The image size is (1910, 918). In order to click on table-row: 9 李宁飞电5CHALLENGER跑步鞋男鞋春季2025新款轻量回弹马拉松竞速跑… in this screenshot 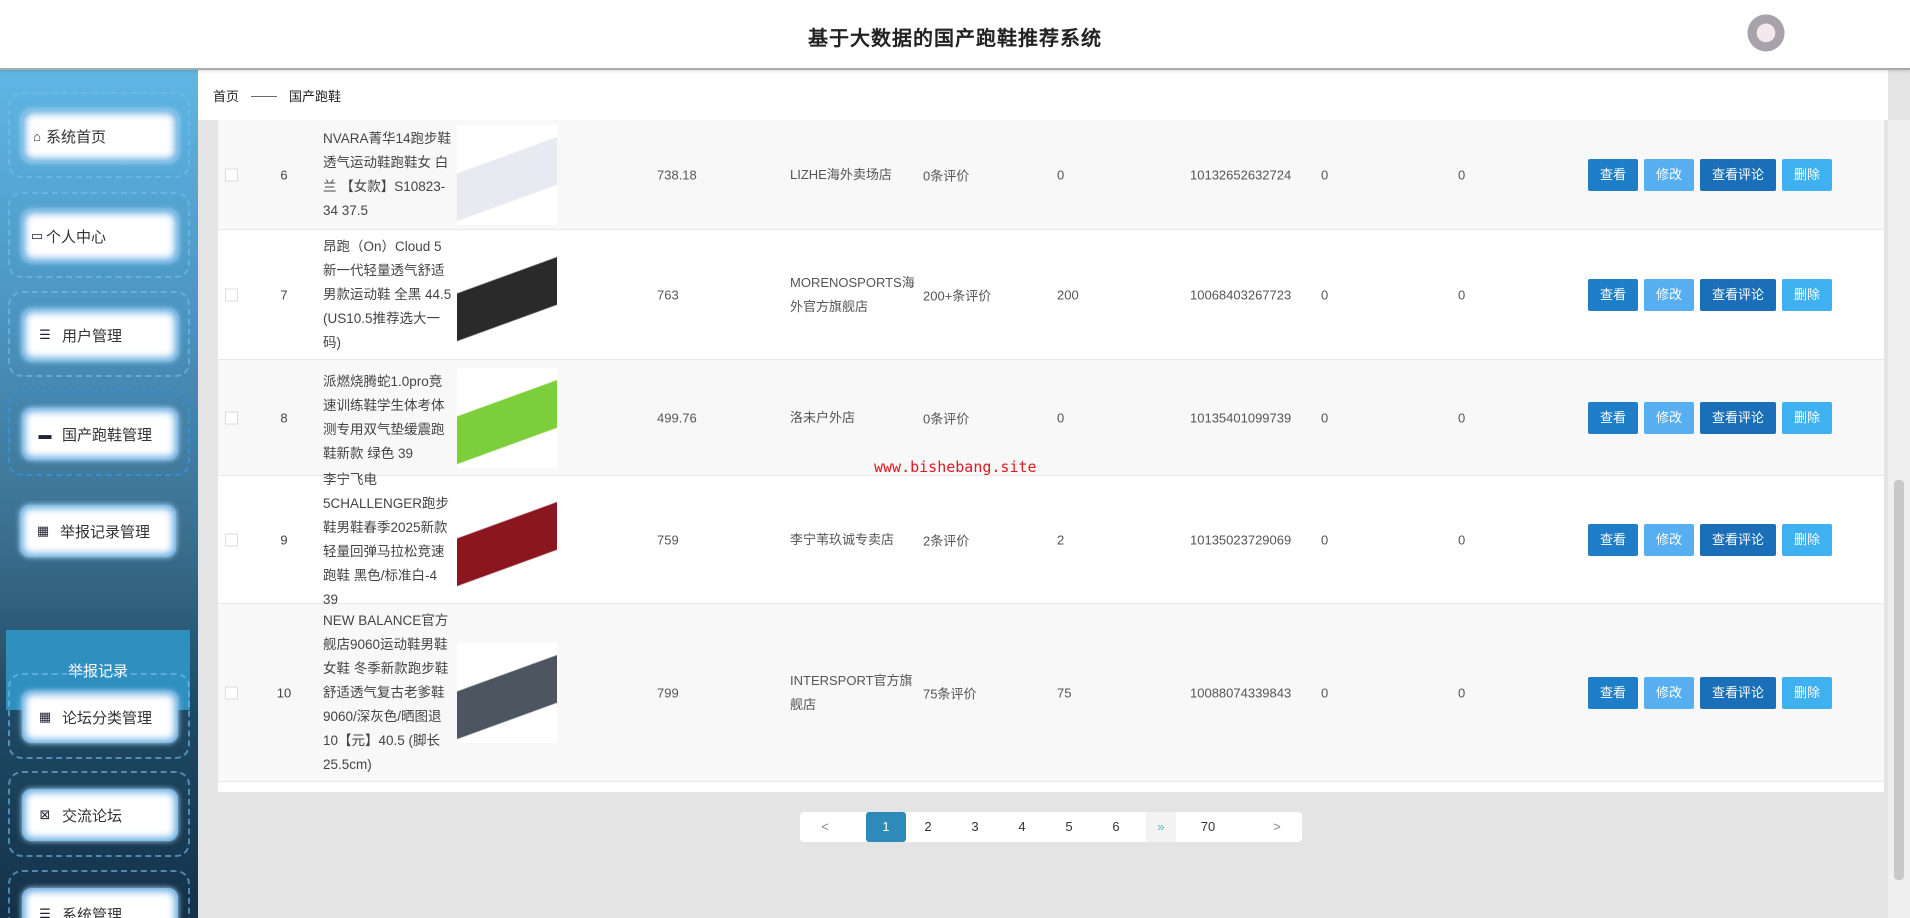, I will do `click(1051, 539)`.